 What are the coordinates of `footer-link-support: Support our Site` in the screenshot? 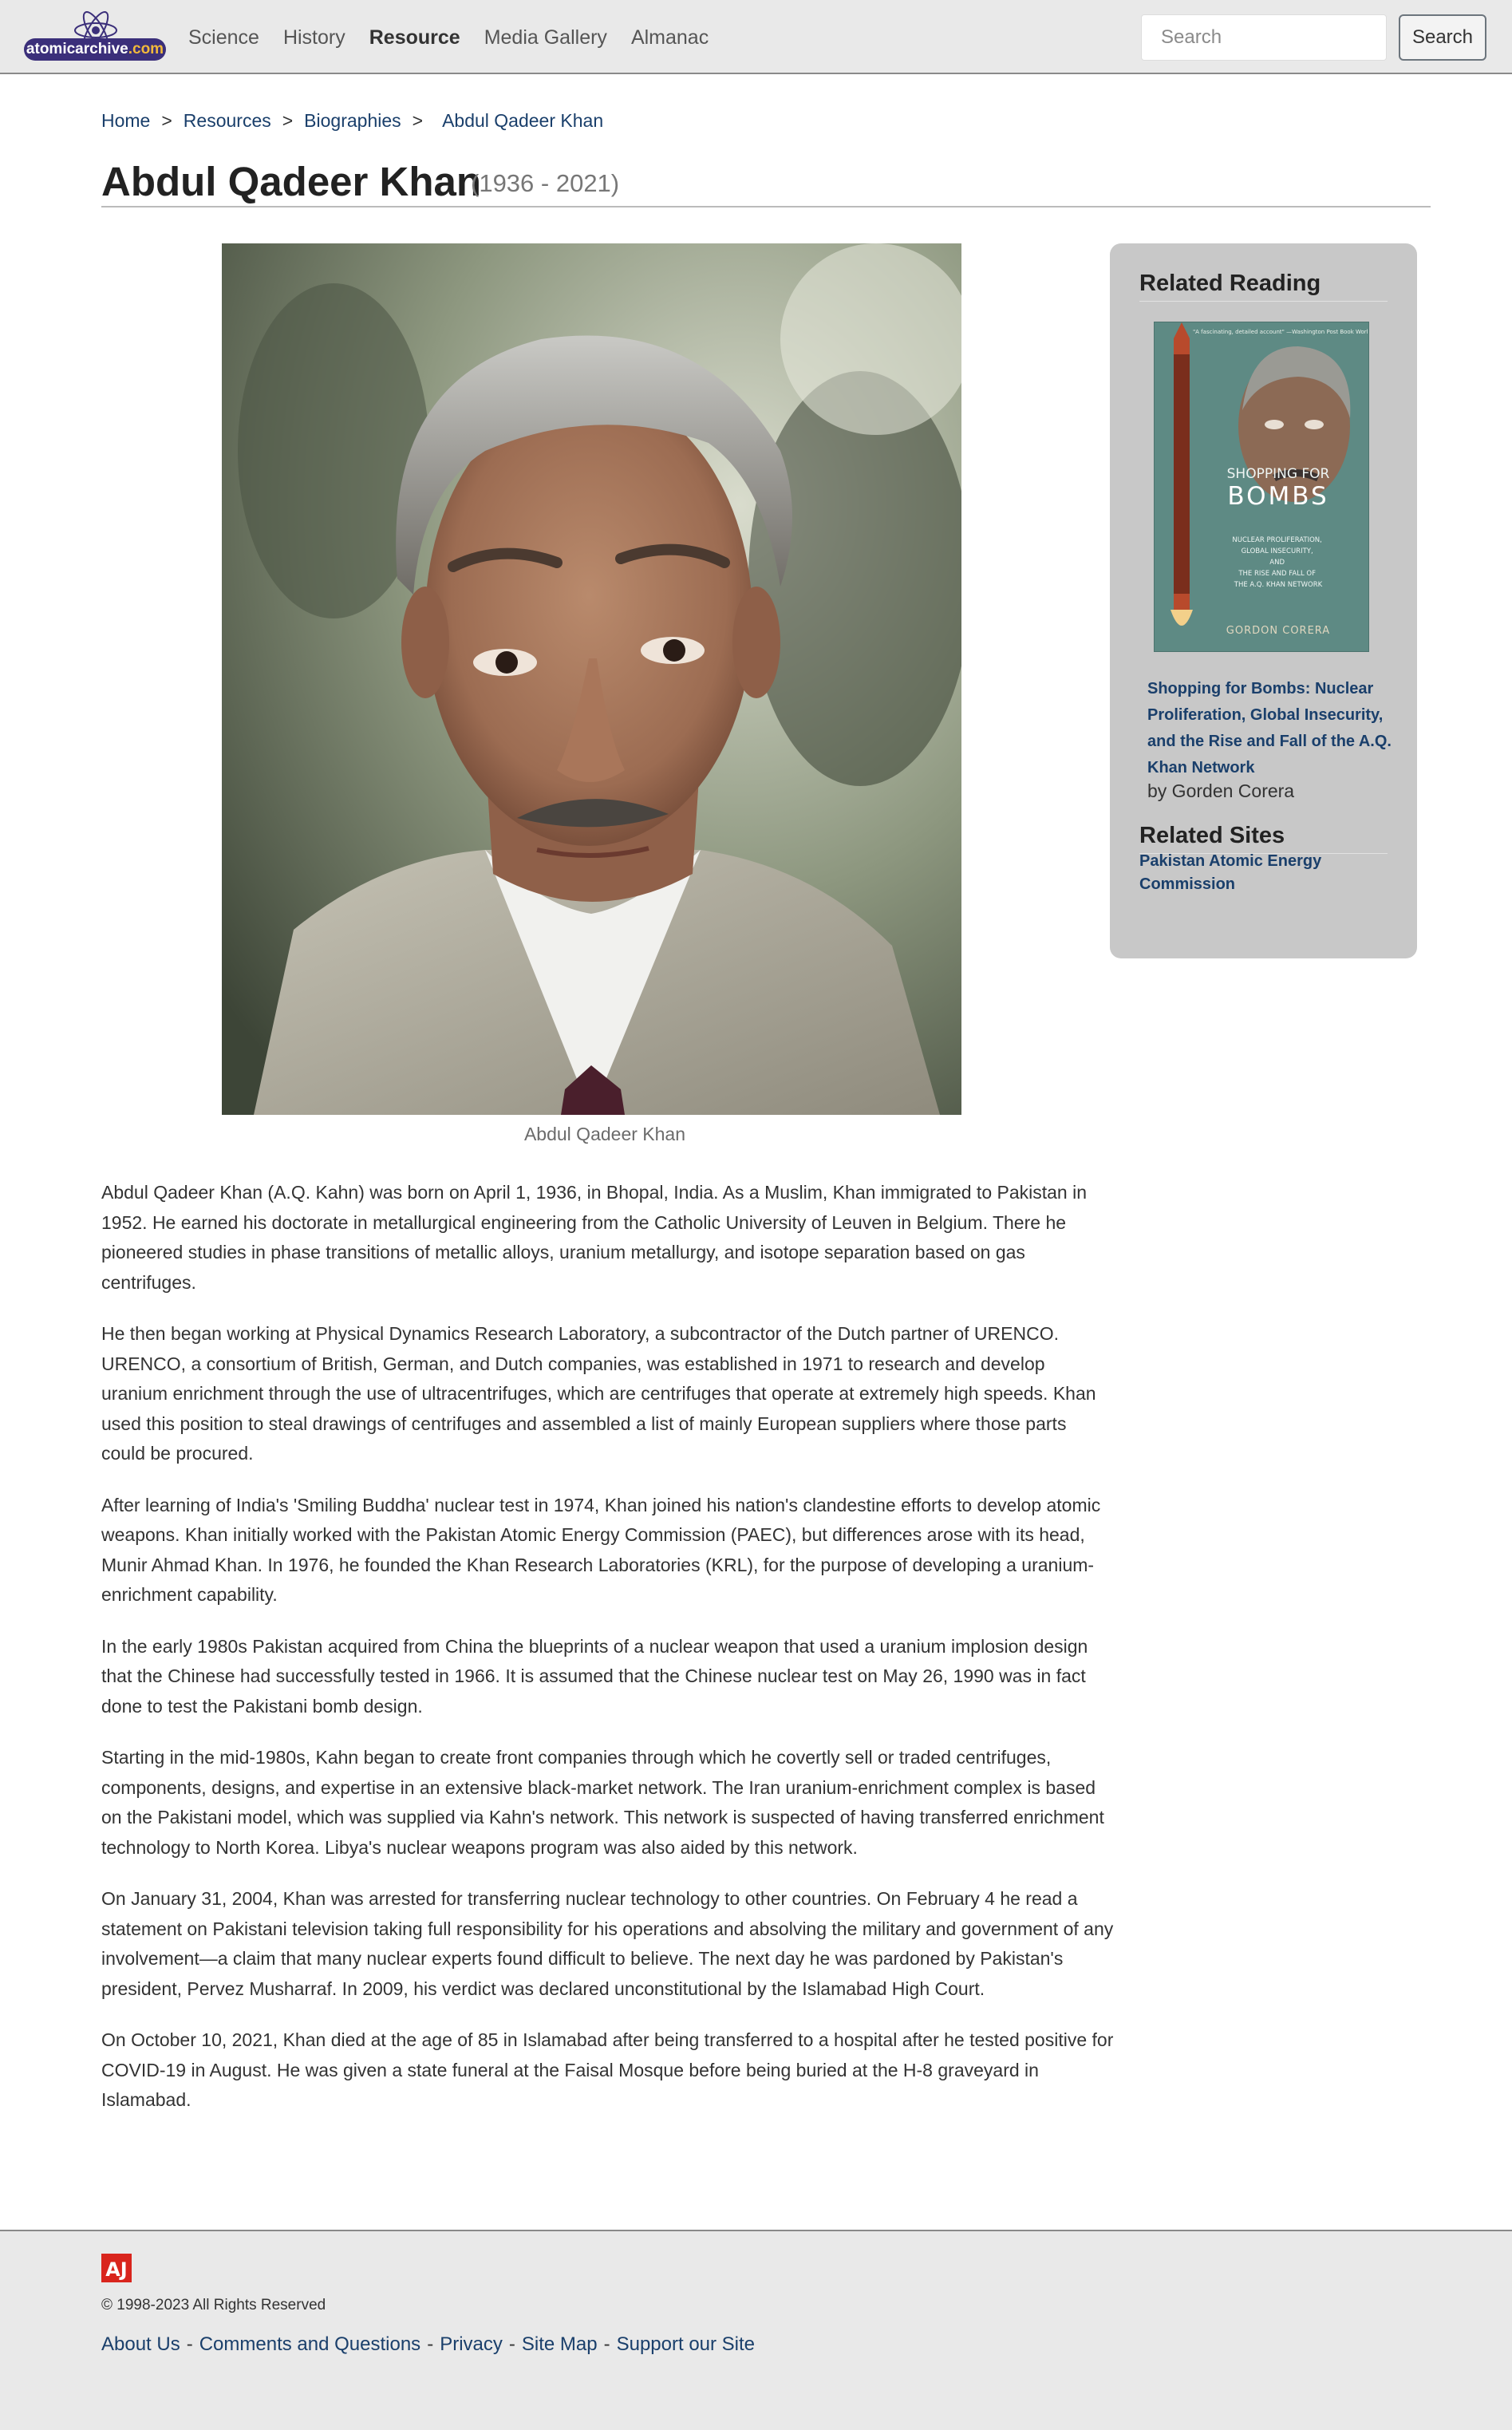 It's located at (686, 2345).